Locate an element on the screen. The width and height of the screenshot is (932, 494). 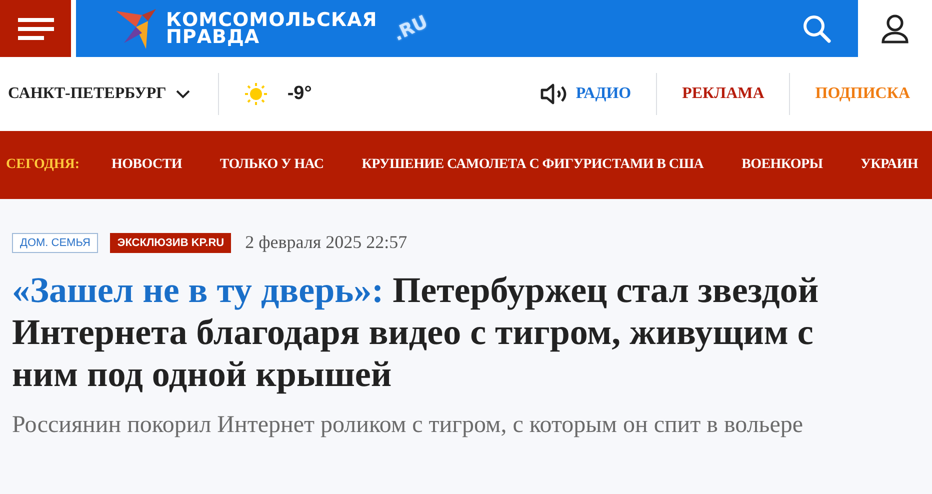
domain-label: .RU is located at coordinates (411, 29).